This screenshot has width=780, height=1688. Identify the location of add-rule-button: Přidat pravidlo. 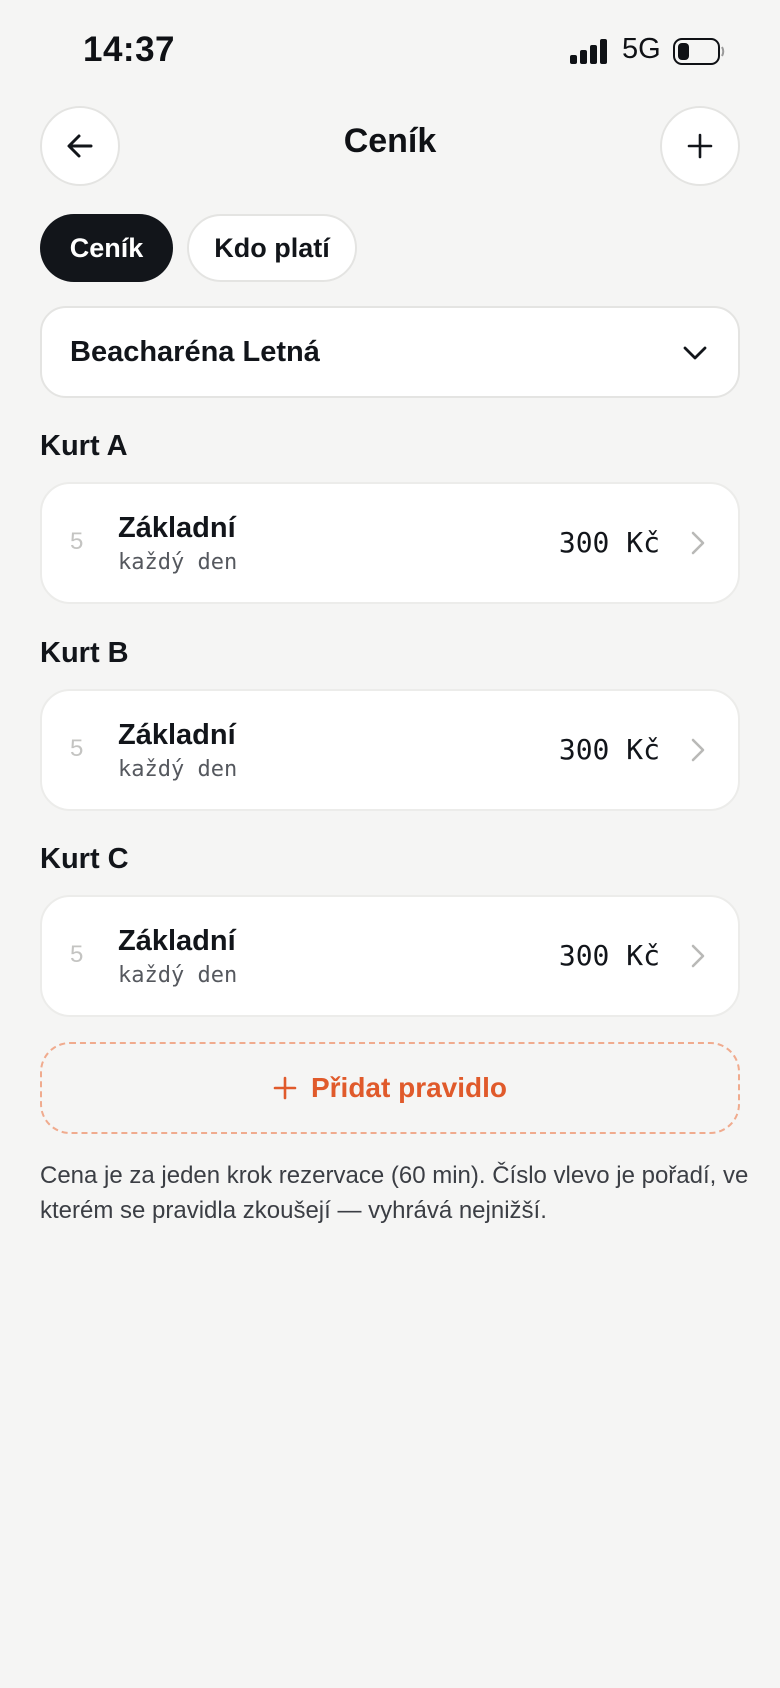
(390, 1088).